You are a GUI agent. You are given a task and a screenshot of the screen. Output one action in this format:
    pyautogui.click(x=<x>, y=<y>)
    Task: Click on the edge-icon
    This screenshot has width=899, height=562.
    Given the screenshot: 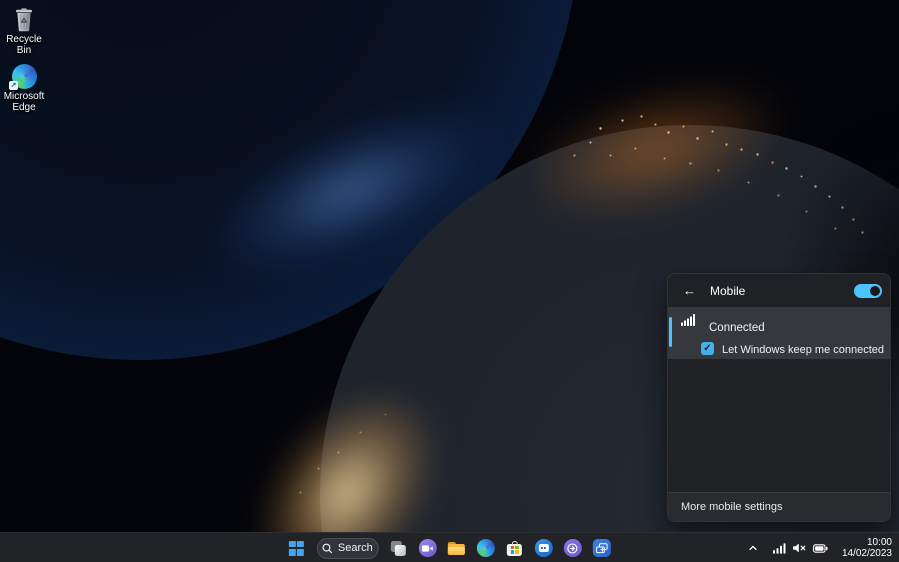 What is the action you would take?
    pyautogui.click(x=485, y=548)
    